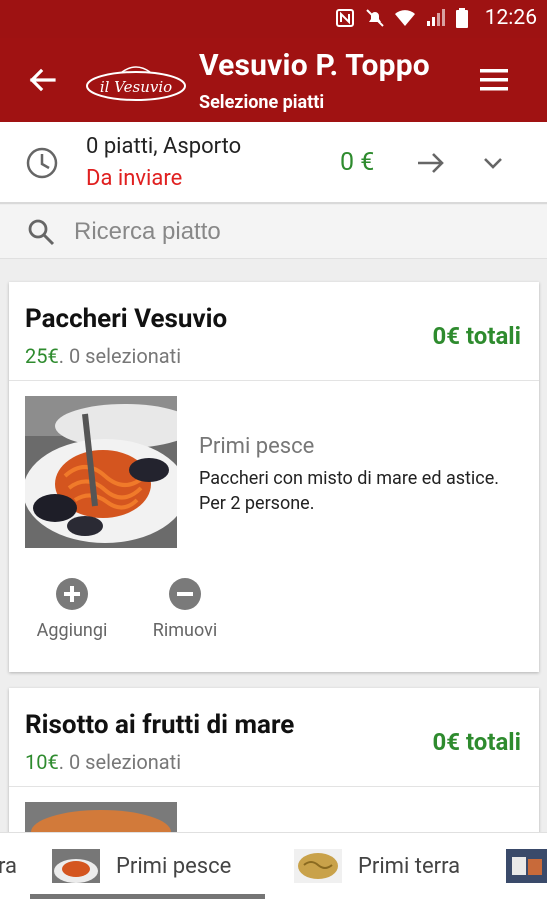 This screenshot has width=547, height=900. I want to click on page-subtitle: Selezione piatti, so click(262, 102).